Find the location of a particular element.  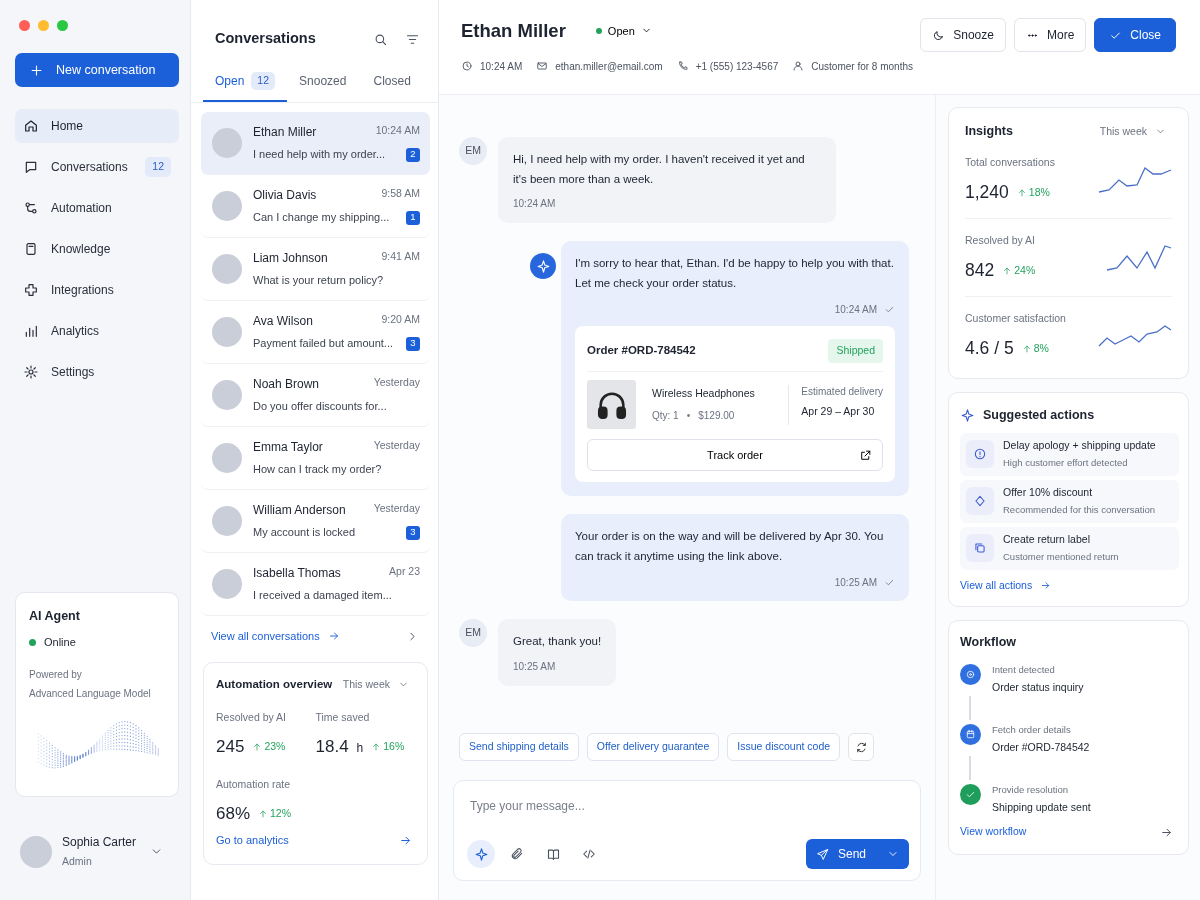

count-badge: 12 is located at coordinates (158, 167).